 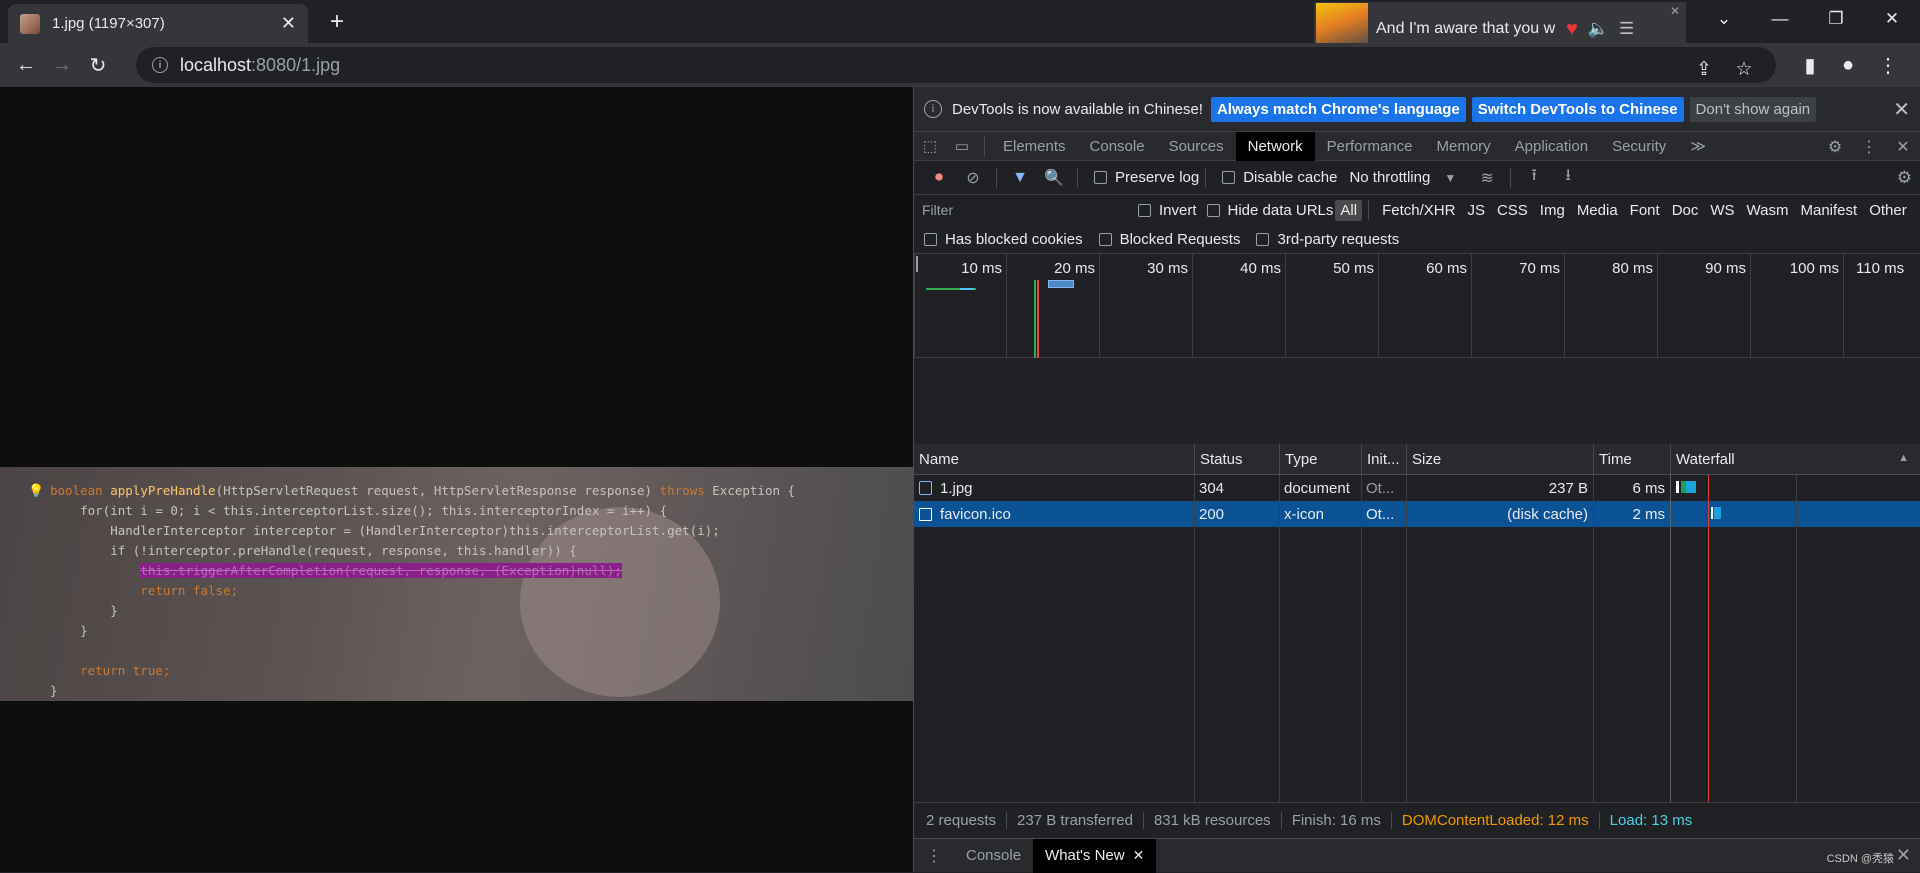 I want to click on col-type: Type, so click(x=1320, y=459).